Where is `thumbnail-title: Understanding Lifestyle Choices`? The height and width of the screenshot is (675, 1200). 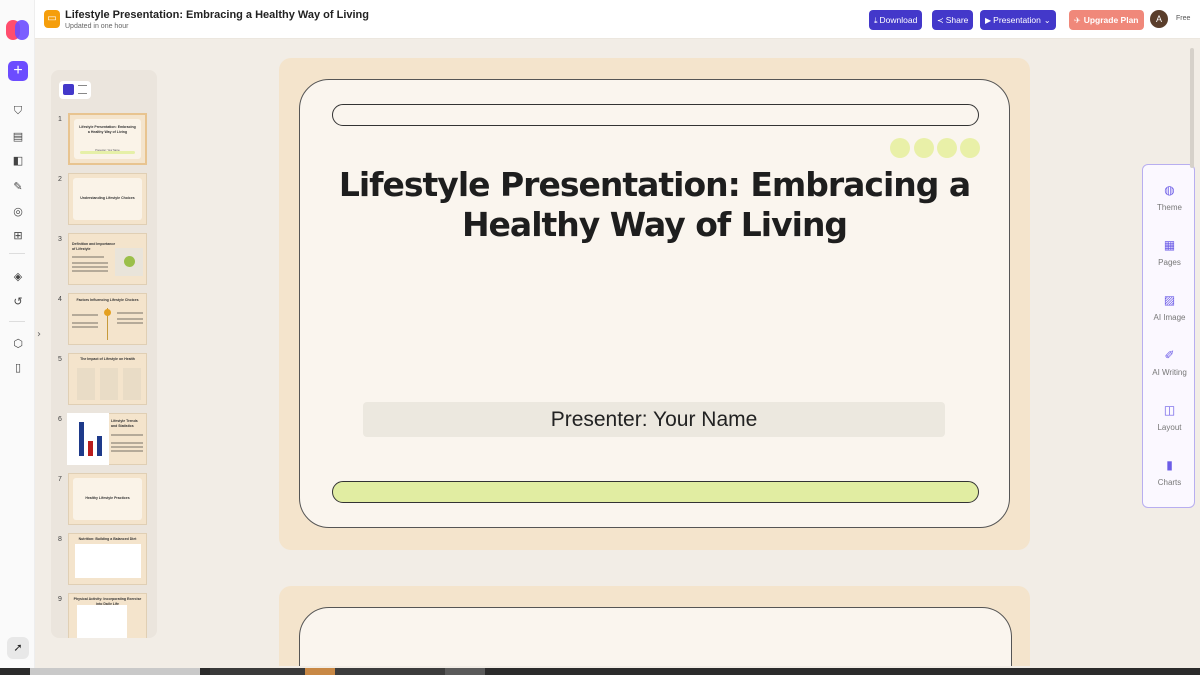
thumbnail-title: Understanding Lifestyle Choices is located at coordinates (107, 198).